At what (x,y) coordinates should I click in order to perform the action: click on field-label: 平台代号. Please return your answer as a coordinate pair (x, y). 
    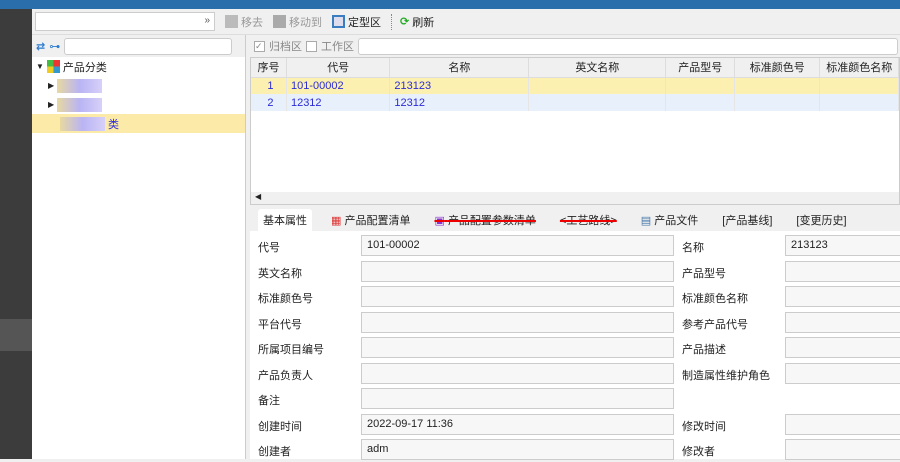
    Looking at the image, I should click on (280, 324).